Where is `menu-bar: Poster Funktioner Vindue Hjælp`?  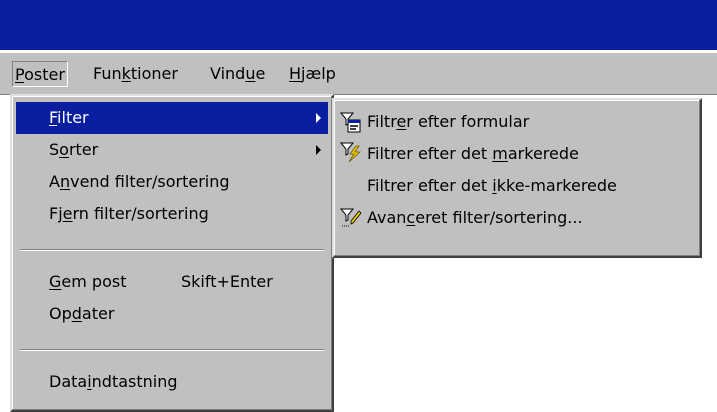
menu-bar: Poster Funktioner Vindue Hjælp is located at coordinates (358, 73).